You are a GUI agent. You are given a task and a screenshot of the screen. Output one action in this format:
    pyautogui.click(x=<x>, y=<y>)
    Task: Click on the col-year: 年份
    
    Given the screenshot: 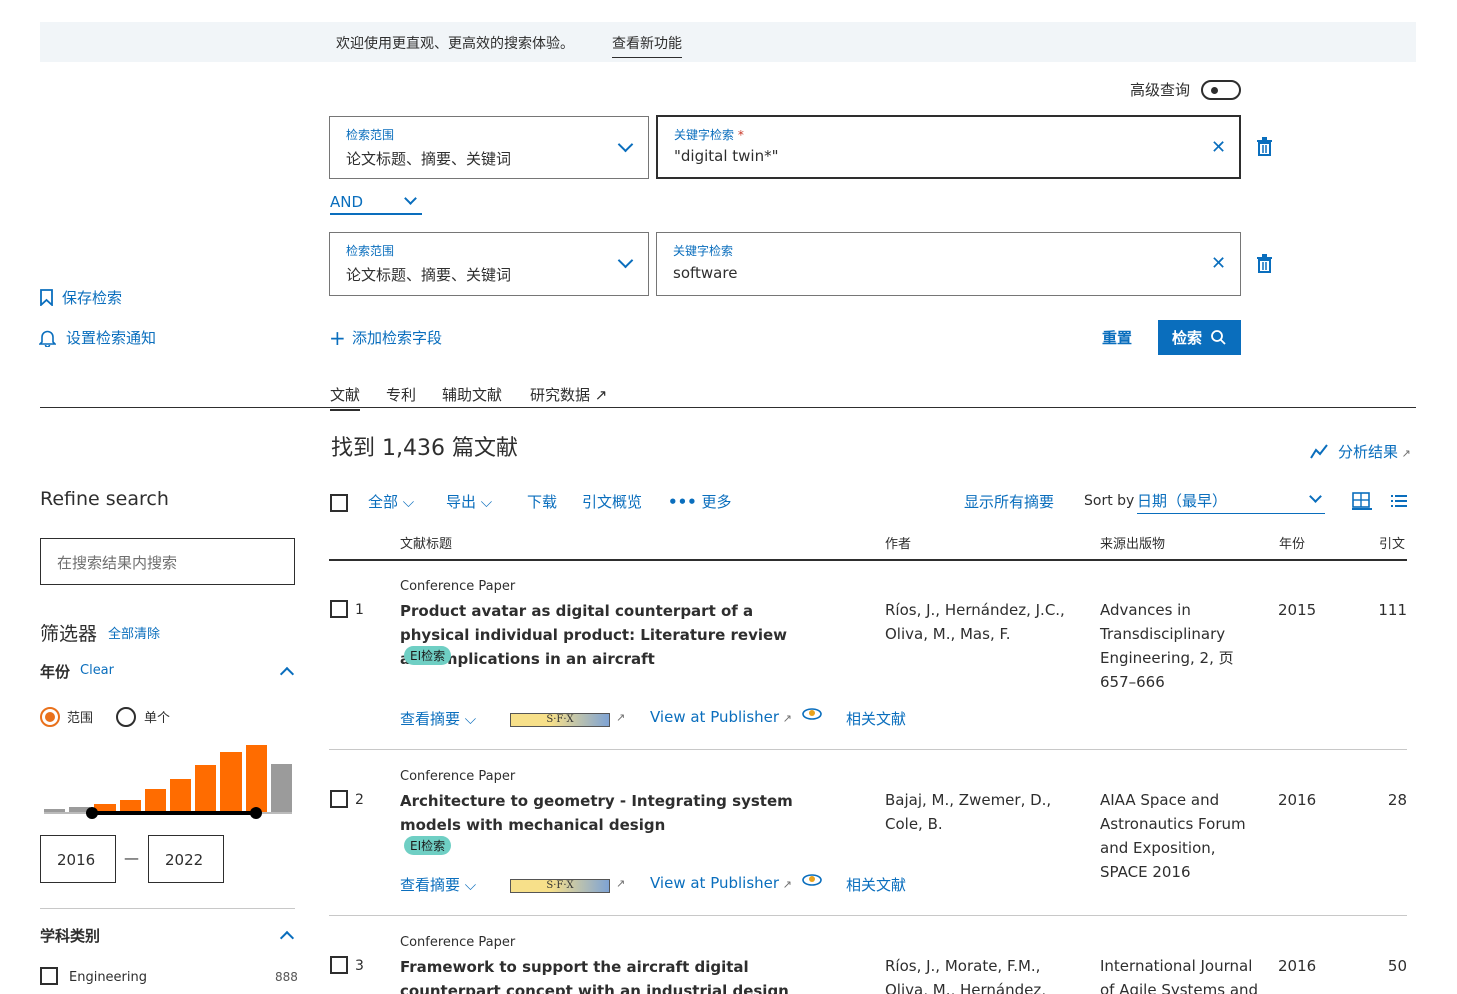 What is the action you would take?
    pyautogui.click(x=1292, y=542)
    